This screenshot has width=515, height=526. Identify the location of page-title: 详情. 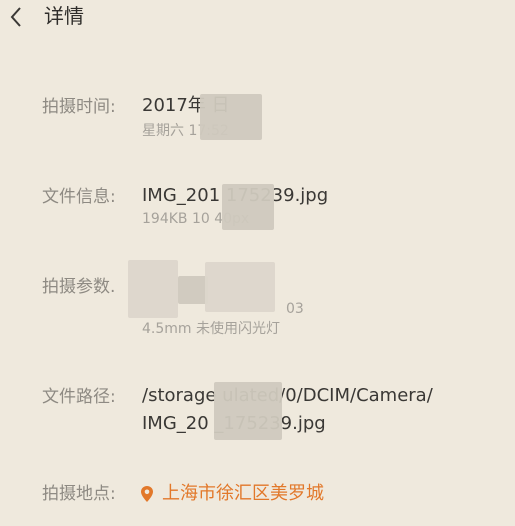
(64, 16).